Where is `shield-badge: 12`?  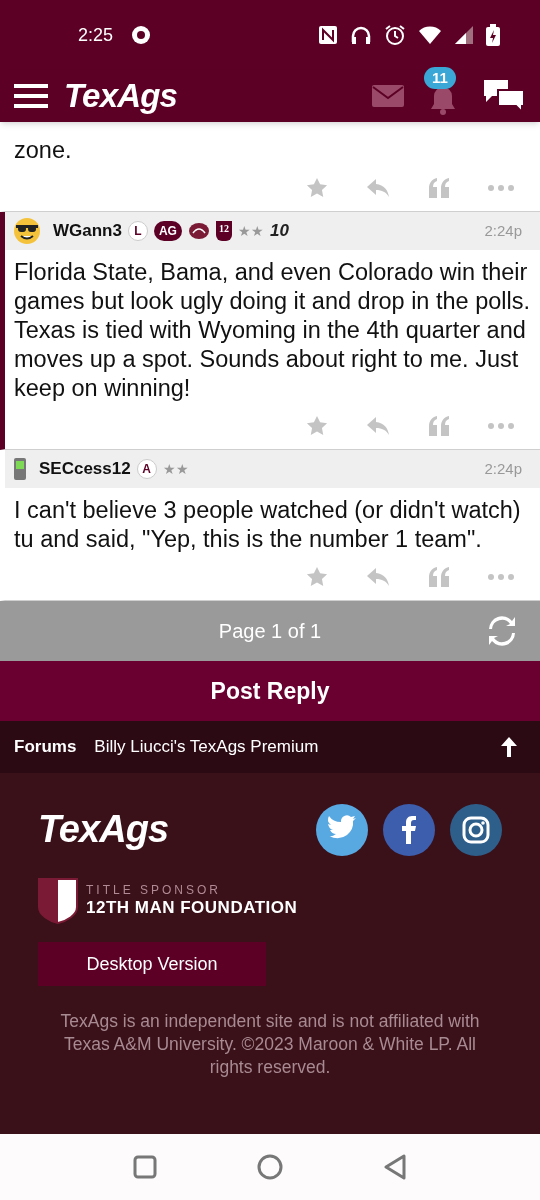
shield-badge: 12 is located at coordinates (223, 231).